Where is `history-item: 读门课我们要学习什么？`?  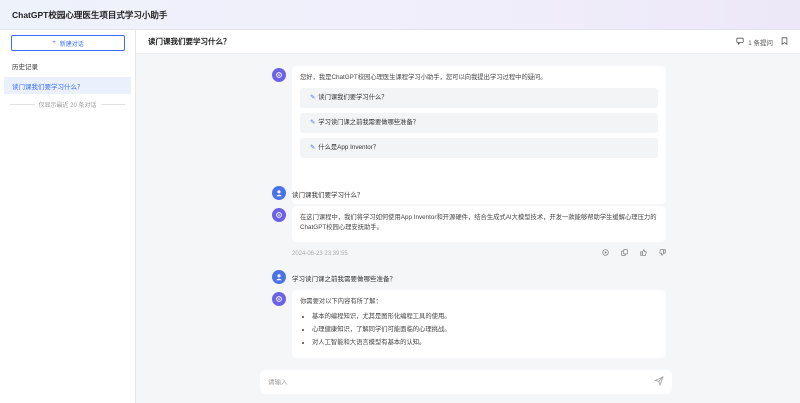
history-item: 读门课我们要学习什么？ is located at coordinates (67, 85).